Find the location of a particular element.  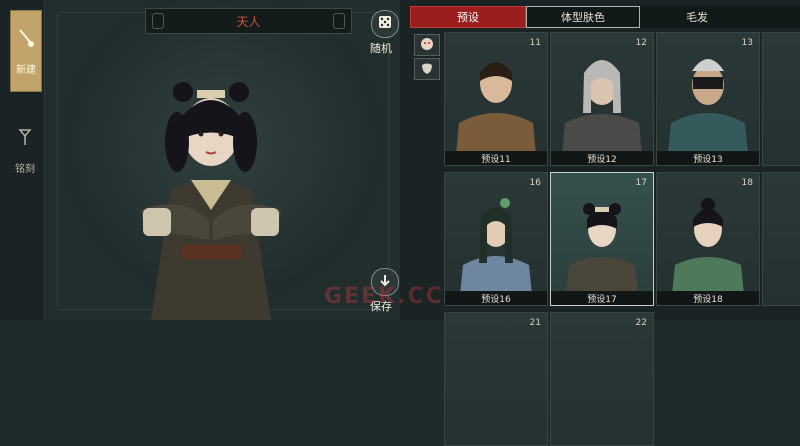

preset-label: 预设18 is located at coordinates (708, 298).